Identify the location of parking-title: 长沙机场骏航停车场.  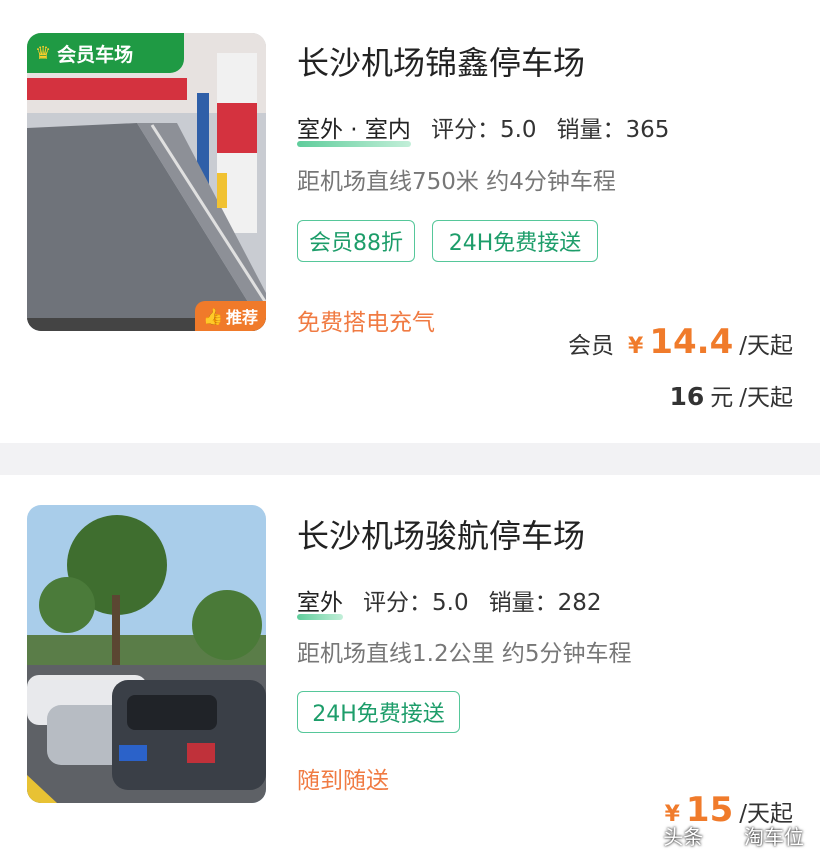
(441, 534).